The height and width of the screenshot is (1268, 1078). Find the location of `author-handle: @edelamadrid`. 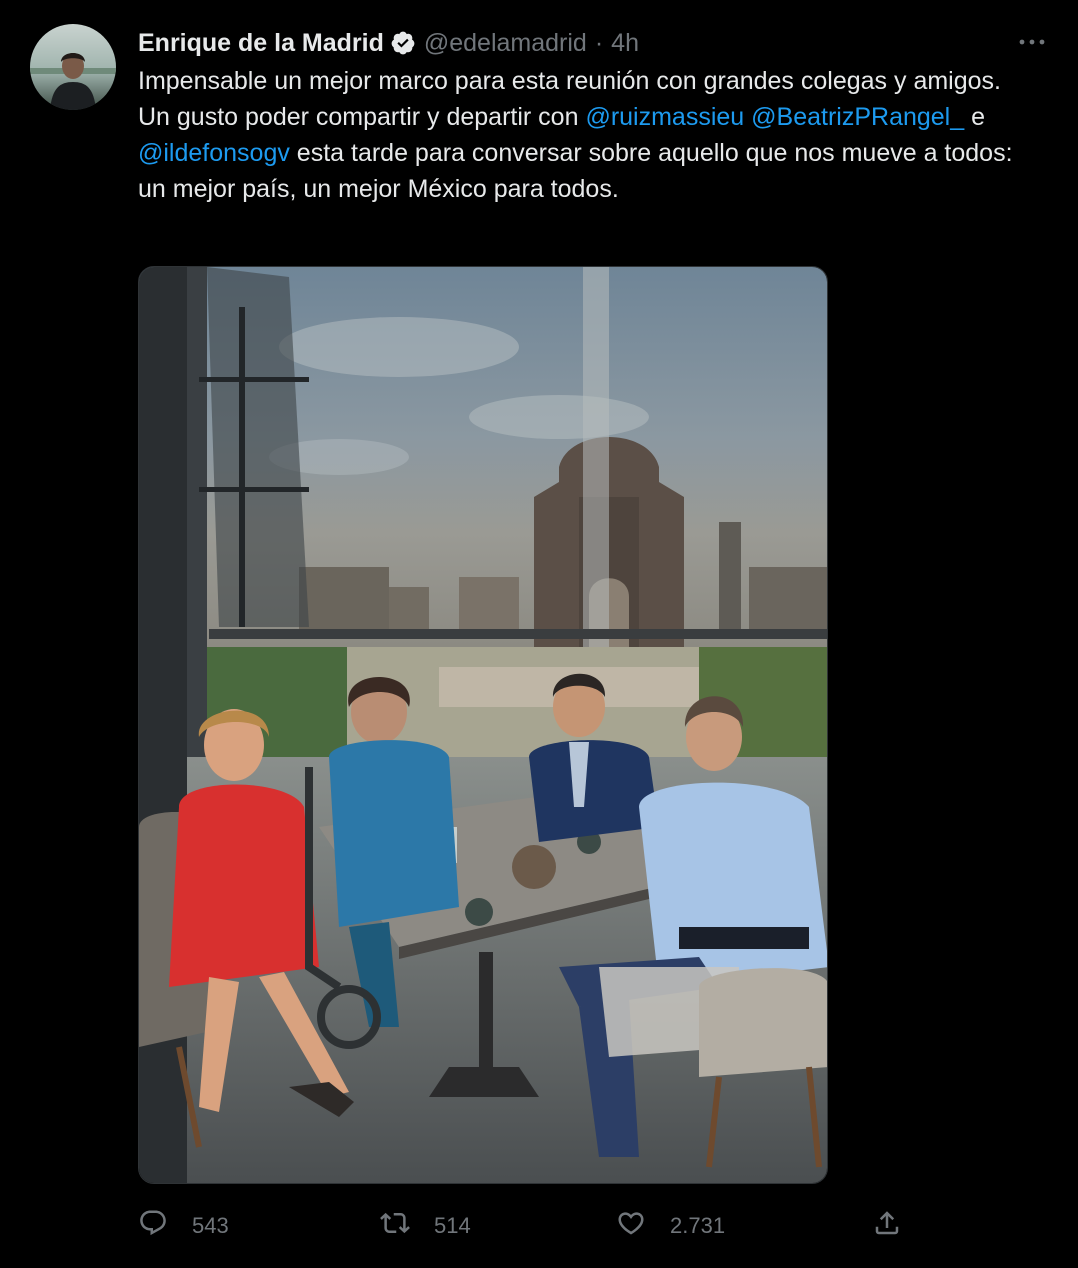

author-handle: @edelamadrid is located at coordinates (505, 43).